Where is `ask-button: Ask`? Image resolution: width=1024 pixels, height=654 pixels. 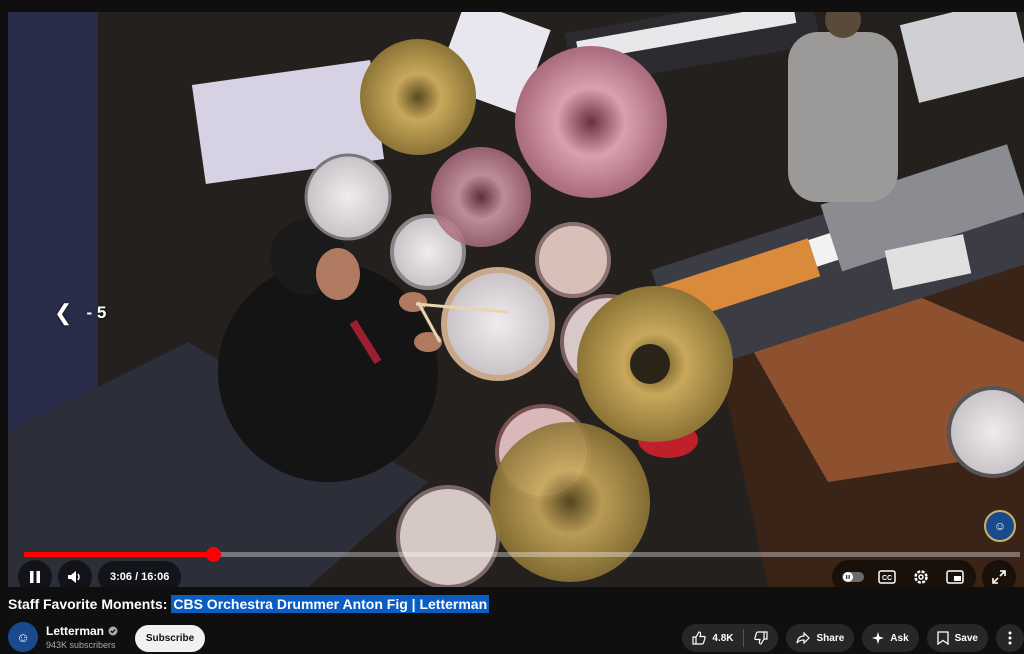 ask-button: Ask is located at coordinates (890, 638).